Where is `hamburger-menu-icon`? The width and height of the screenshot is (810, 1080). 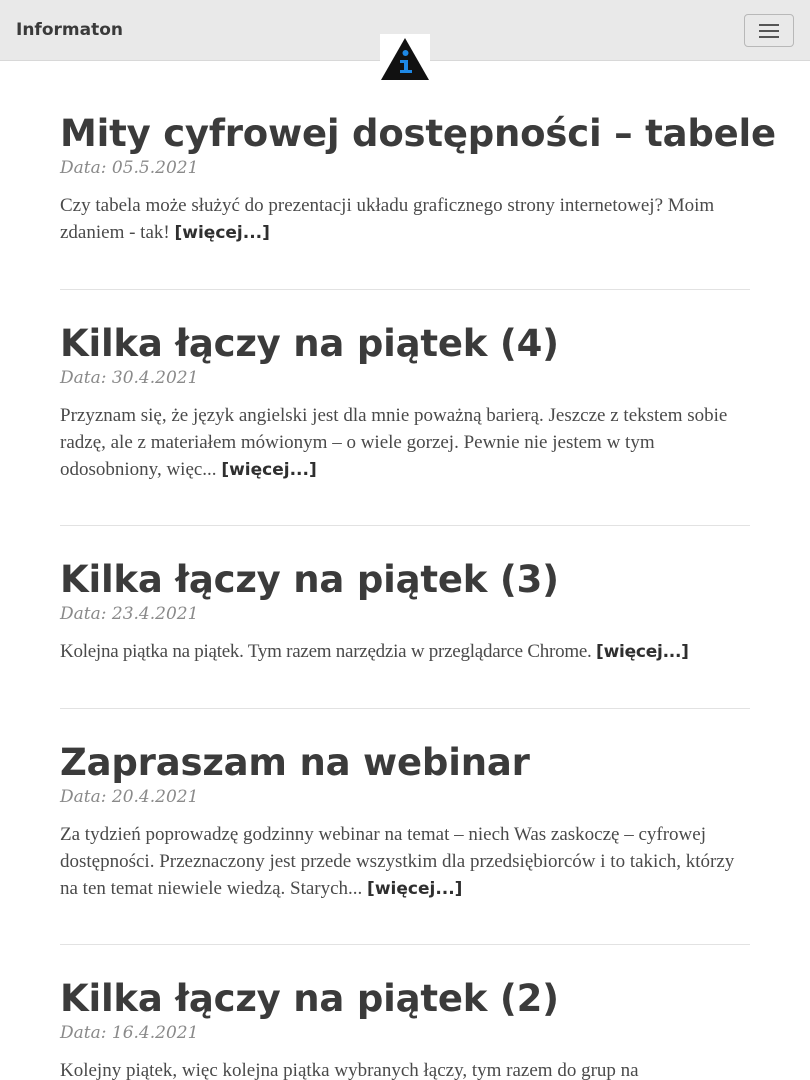 hamburger-menu-icon is located at coordinates (769, 31).